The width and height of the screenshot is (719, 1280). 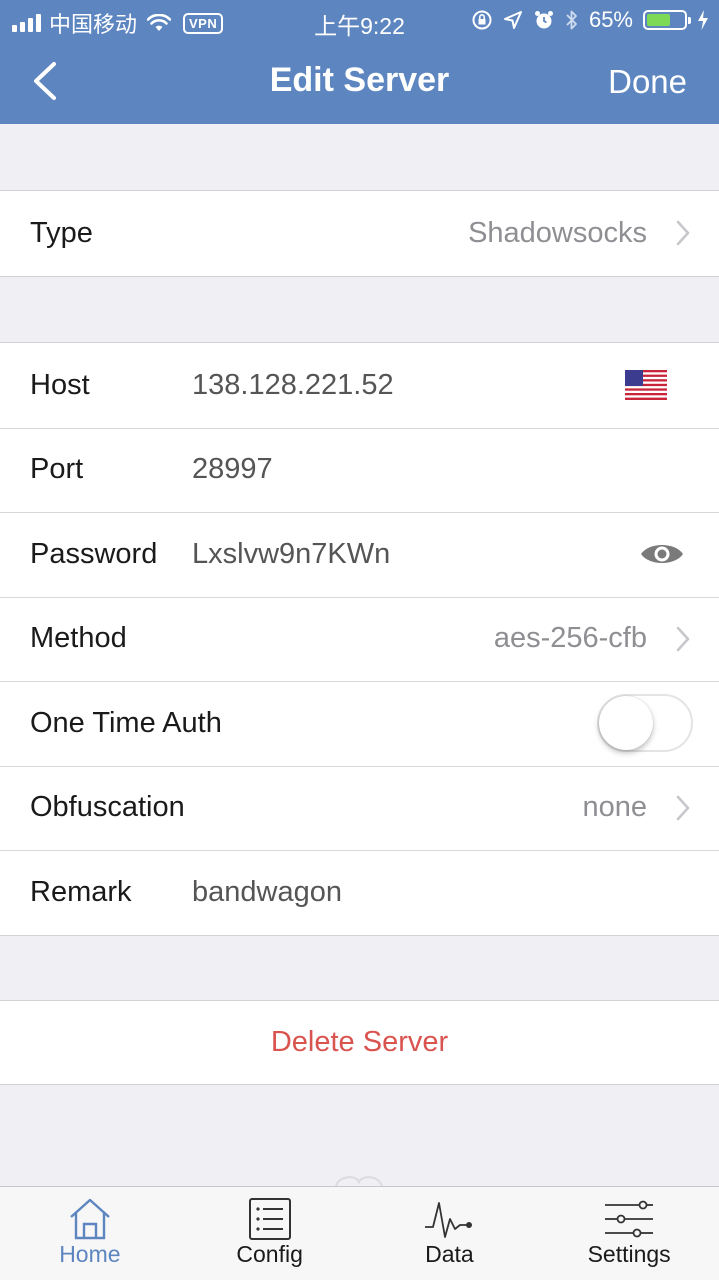 I want to click on location-arrow-icon, so click(x=512, y=20).